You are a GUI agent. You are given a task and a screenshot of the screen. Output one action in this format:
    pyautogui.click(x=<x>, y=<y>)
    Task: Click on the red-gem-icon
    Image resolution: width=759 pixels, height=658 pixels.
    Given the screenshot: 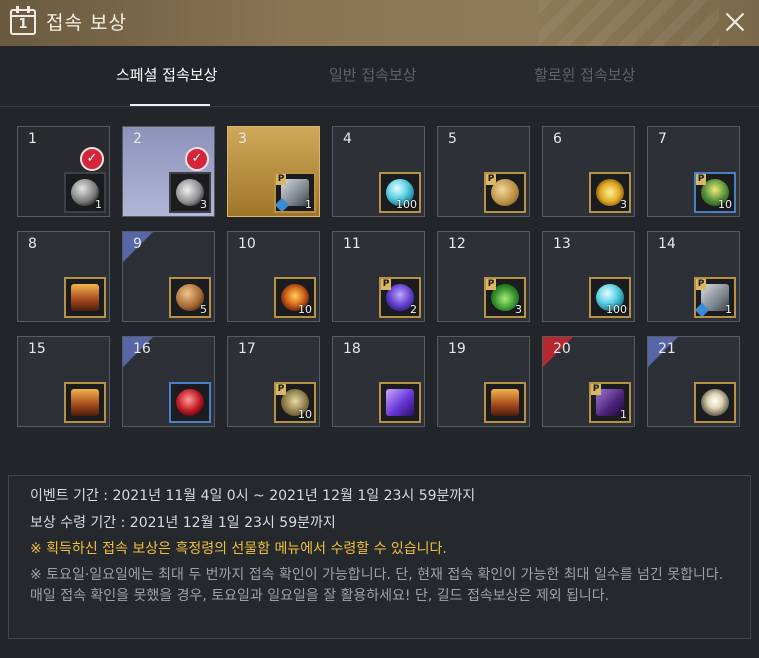 What is the action you would take?
    pyautogui.click(x=190, y=402)
    